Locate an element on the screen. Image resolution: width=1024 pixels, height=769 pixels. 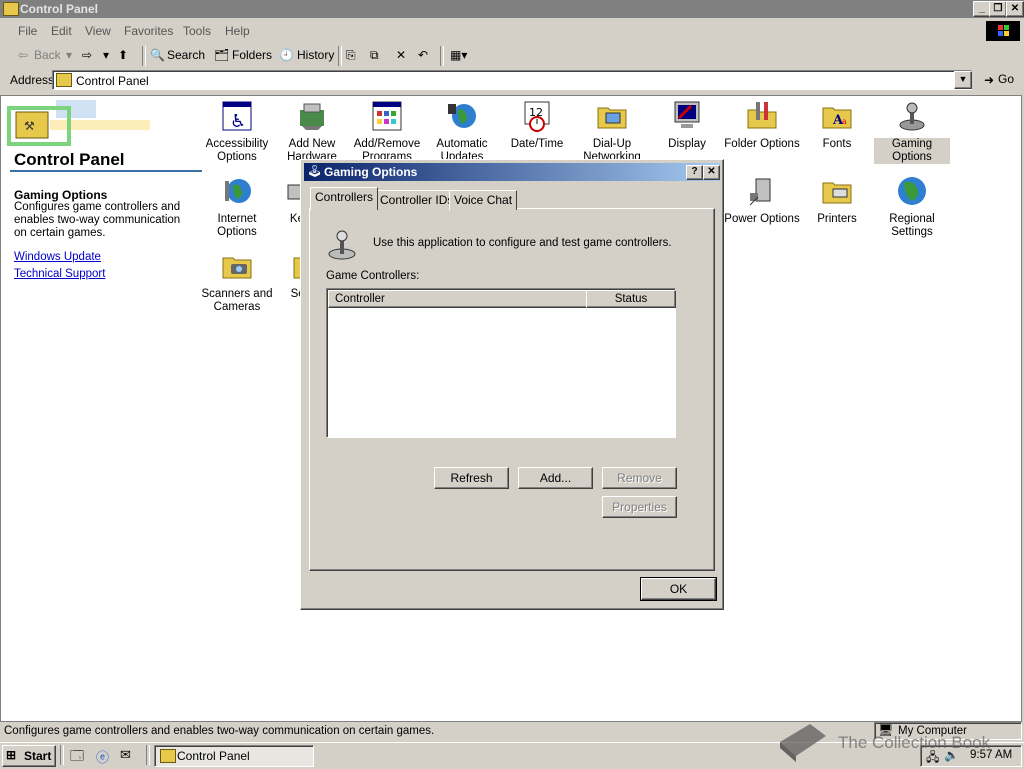
ok-button: OK is located at coordinates (678, 589).